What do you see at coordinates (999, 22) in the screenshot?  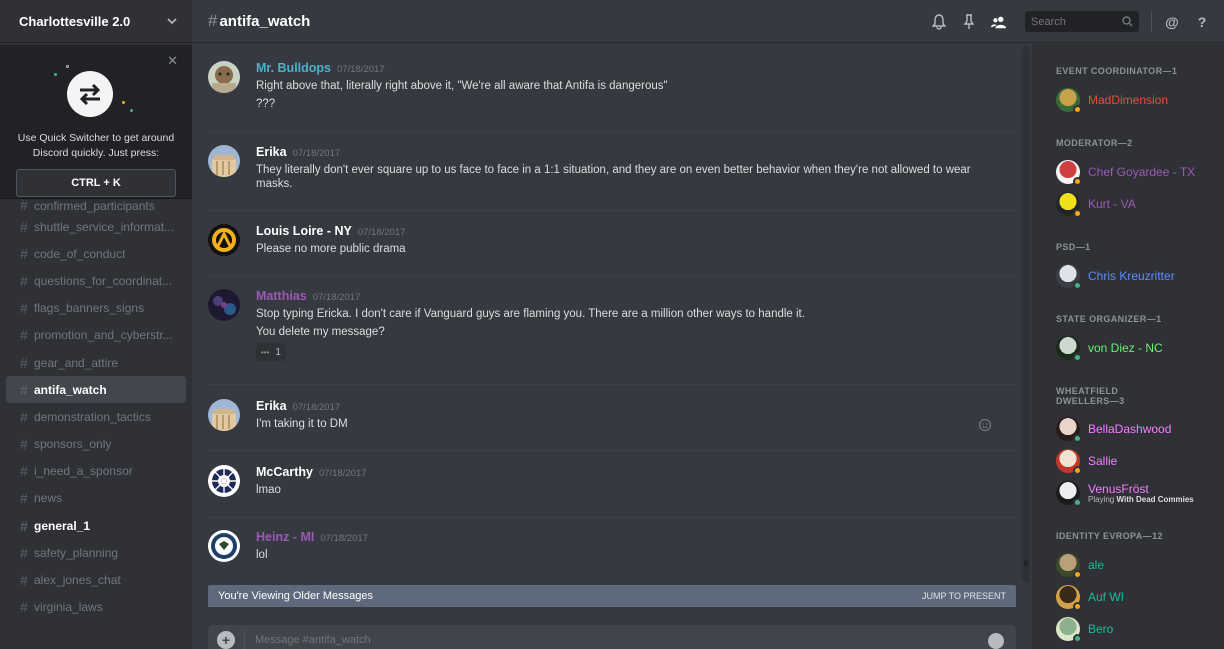 I see `members-icon` at bounding box center [999, 22].